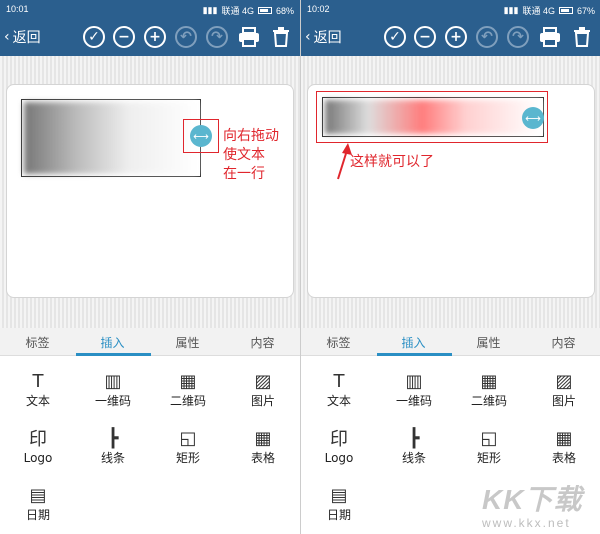 This screenshot has height=534, width=600. Describe the element at coordinates (17, 9) in the screenshot. I see `status-time: 10:01` at that location.